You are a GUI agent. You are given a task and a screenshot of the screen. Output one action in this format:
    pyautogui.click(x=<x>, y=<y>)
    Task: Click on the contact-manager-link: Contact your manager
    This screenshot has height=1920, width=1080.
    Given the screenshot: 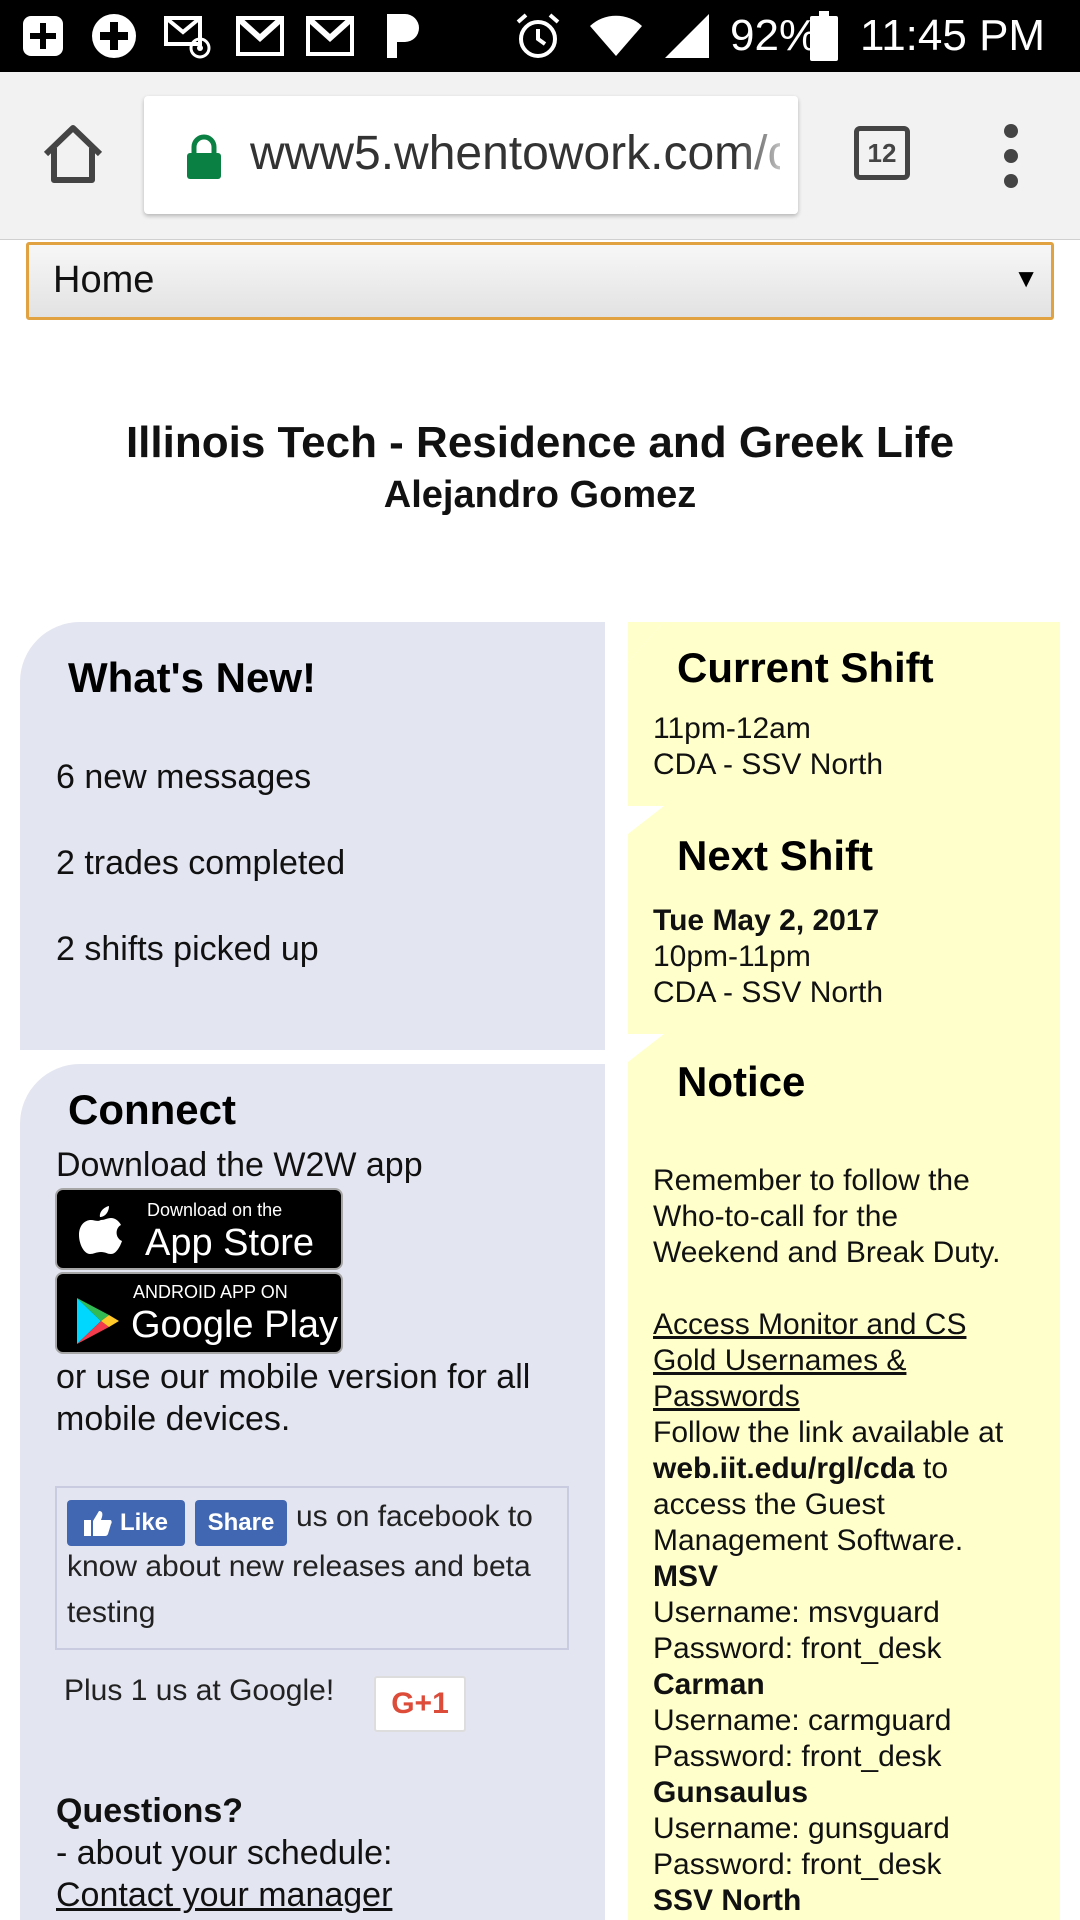 What is the action you would take?
    pyautogui.click(x=224, y=1895)
    